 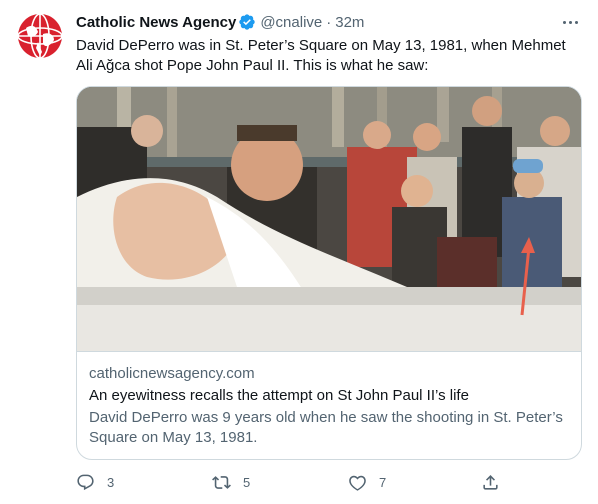 I want to click on avatar, so click(x=40, y=36).